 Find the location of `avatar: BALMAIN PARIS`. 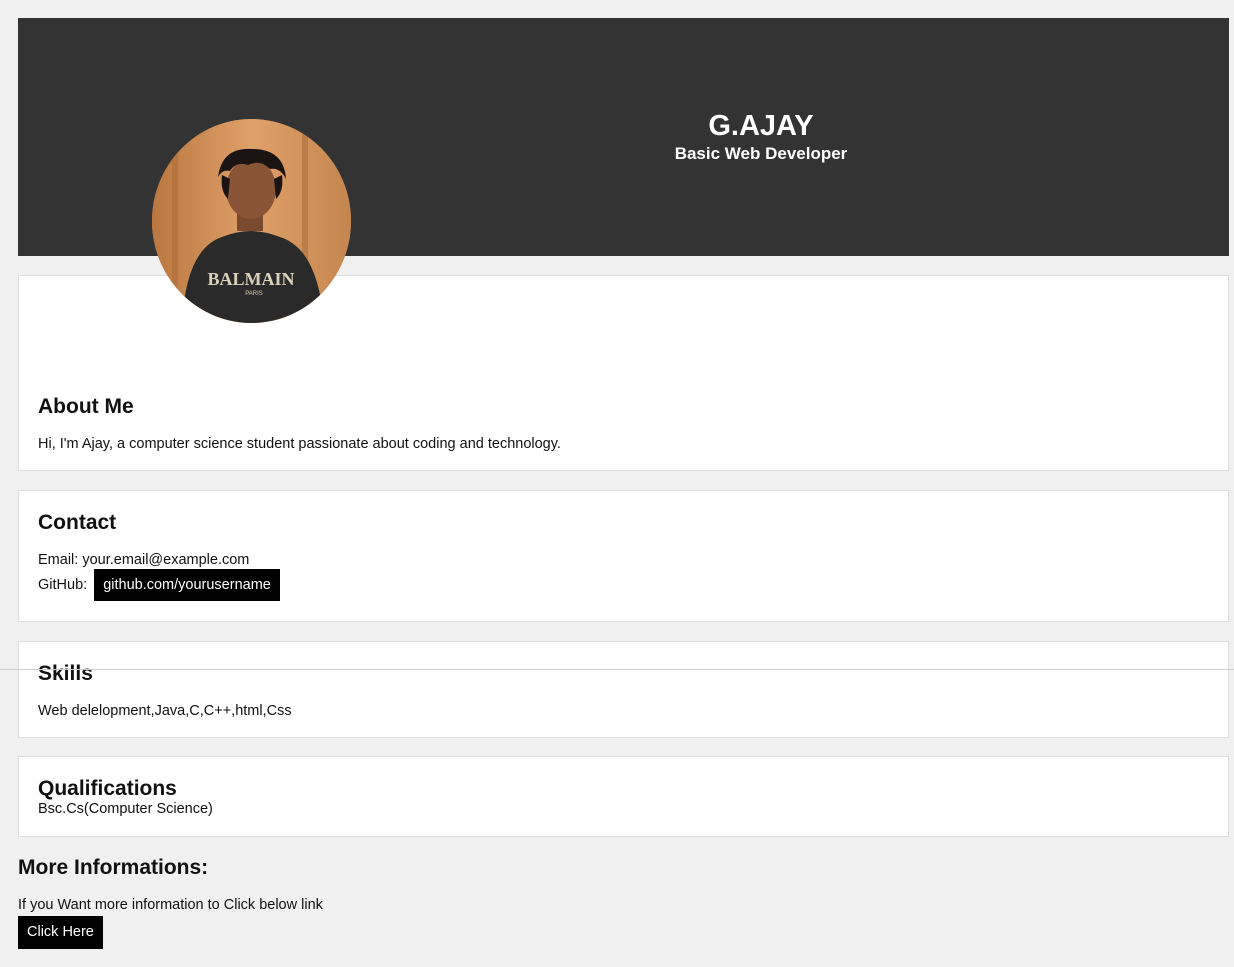

avatar: BALMAIN PARIS is located at coordinates (251, 221).